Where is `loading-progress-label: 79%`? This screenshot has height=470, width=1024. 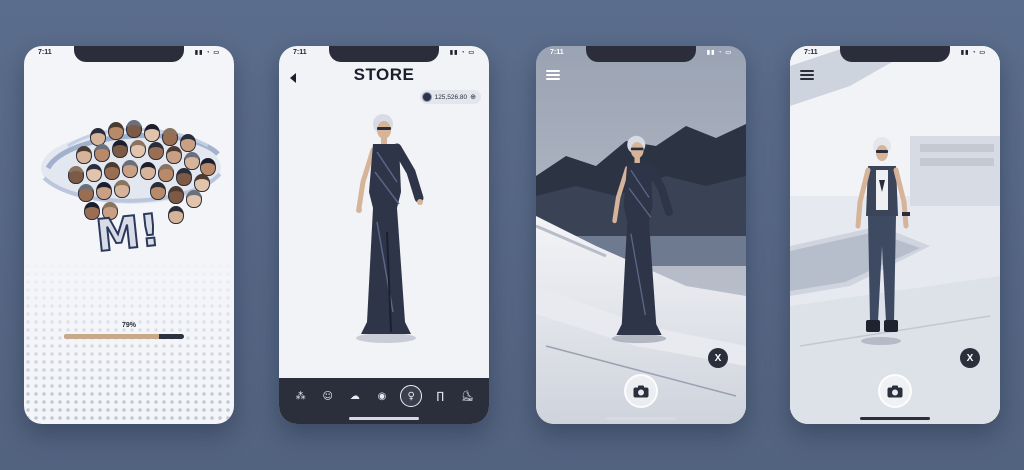
loading-progress-label: 79% is located at coordinates (128, 325).